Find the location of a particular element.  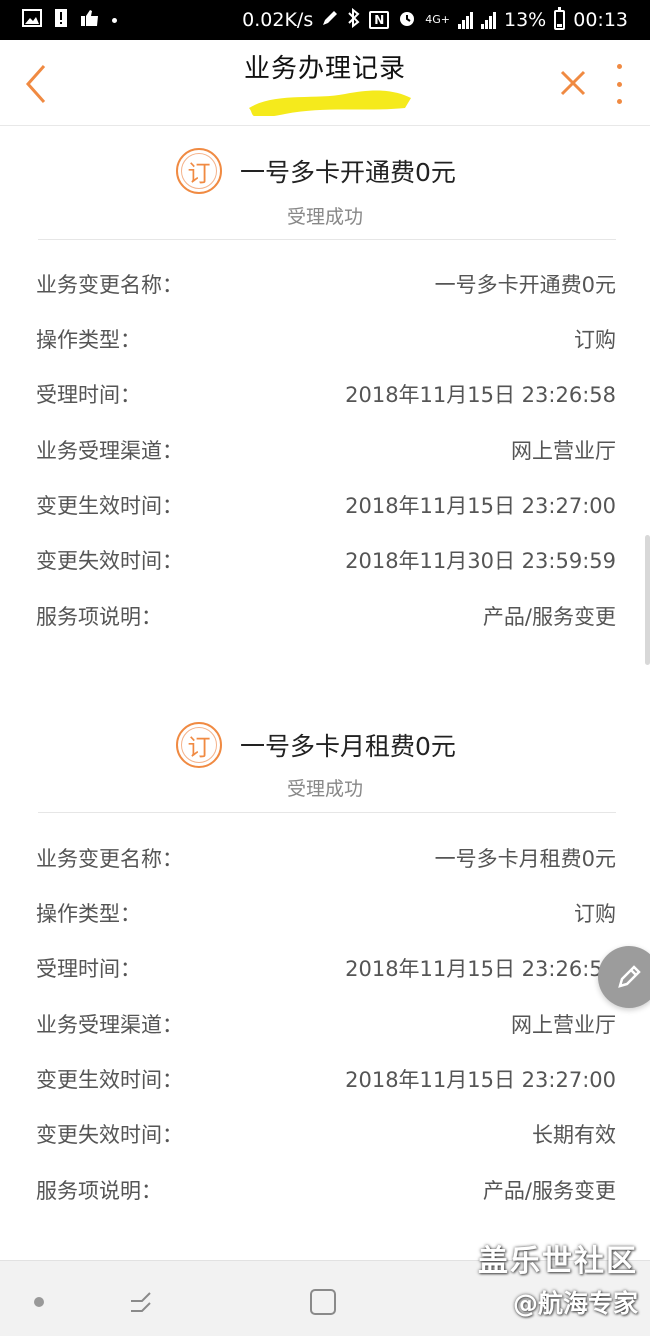

battery-percent: 13% is located at coordinates (525, 20).